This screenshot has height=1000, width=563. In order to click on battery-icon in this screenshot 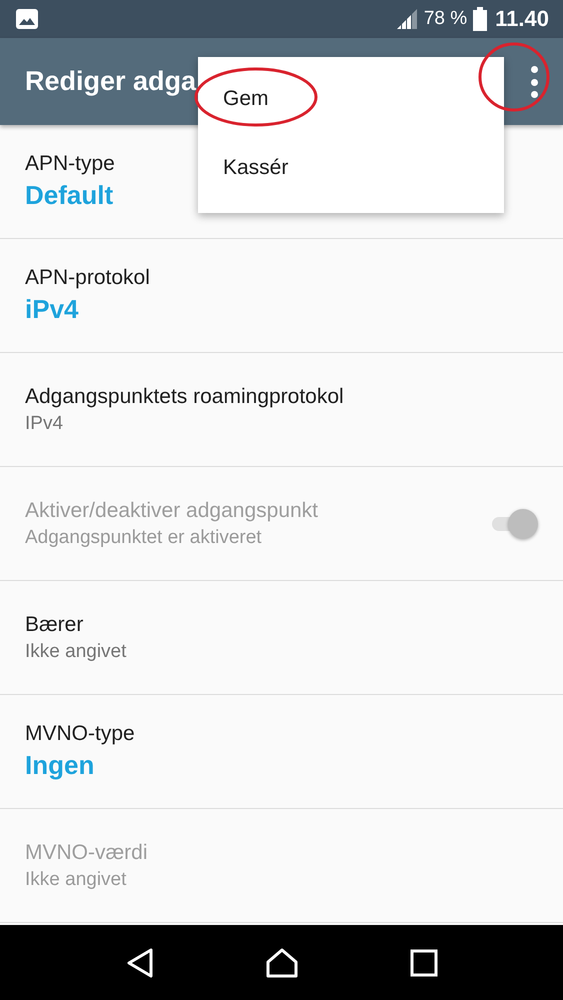, I will do `click(480, 19)`.